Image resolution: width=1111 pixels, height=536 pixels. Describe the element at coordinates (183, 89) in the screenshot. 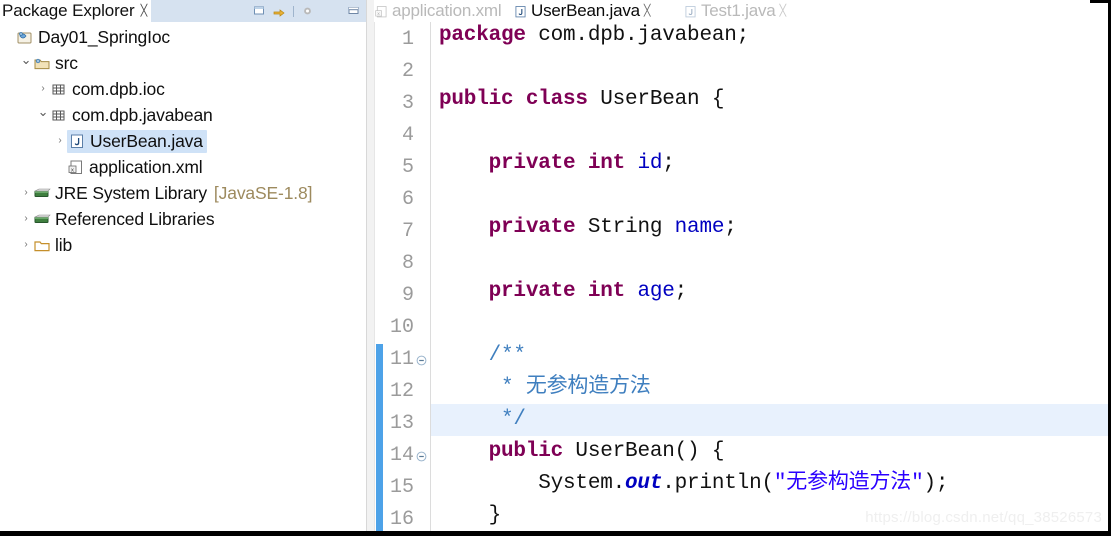

I see `tree-item-com-dpb-ioc: › com.dpb.ioc` at that location.